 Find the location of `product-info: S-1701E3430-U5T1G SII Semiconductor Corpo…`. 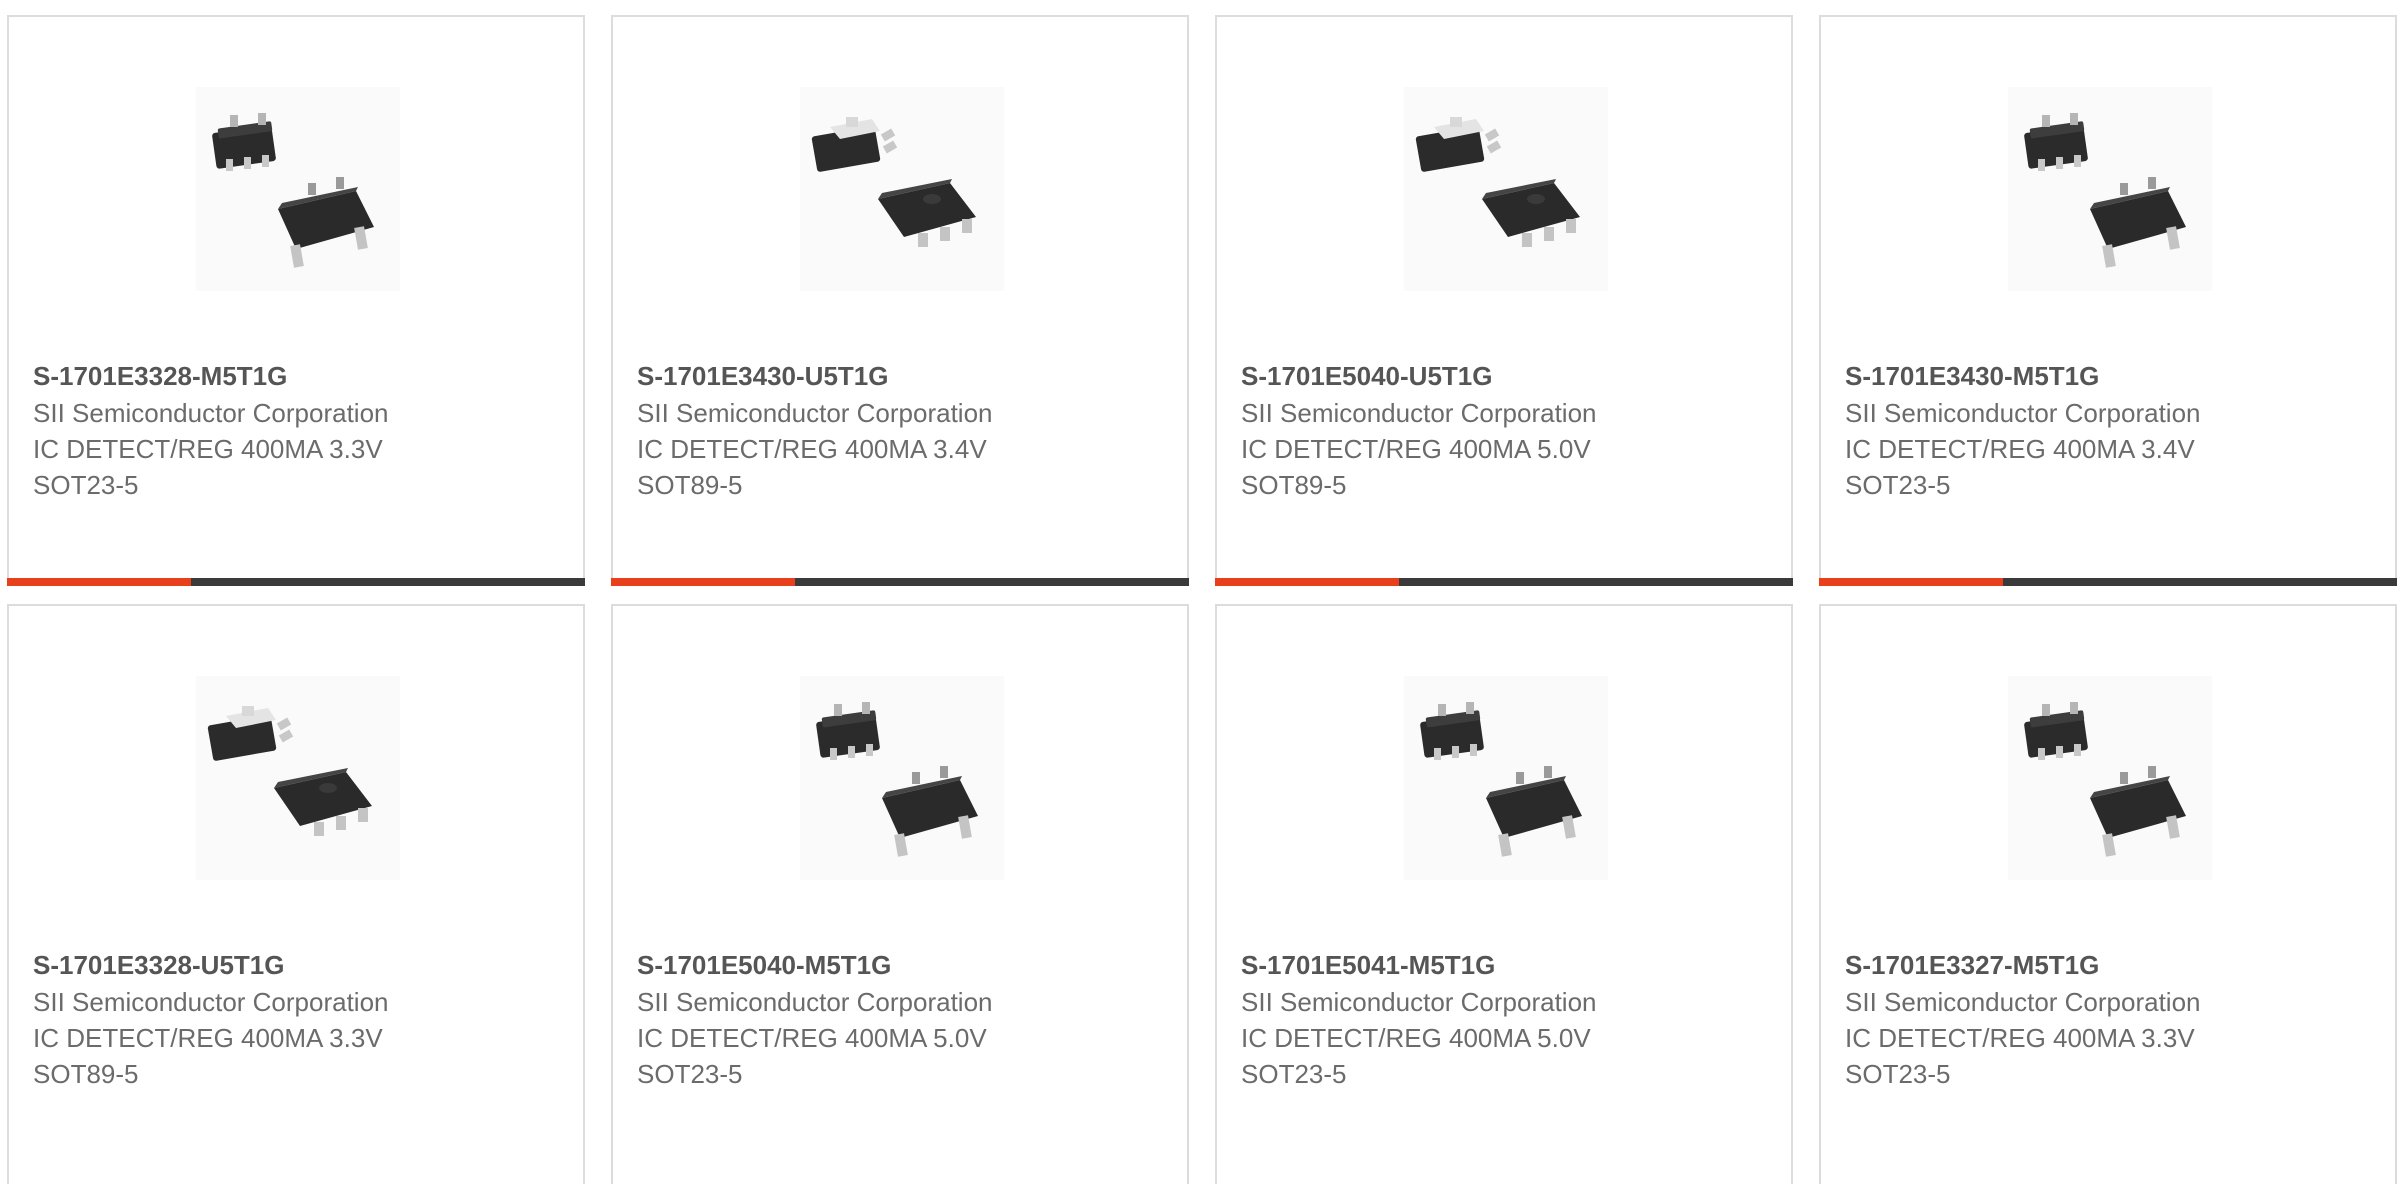

product-info: S-1701E3430-U5T1G SII Semiconductor Corpo… is located at coordinates (904, 431).